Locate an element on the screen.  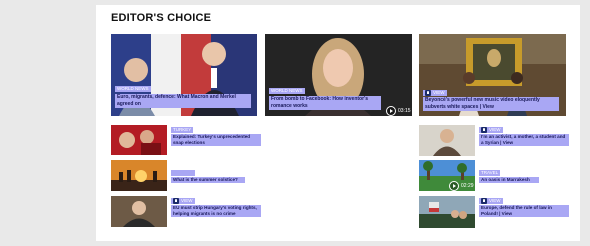
video-play: 03:15 is located at coordinates (398, 111).